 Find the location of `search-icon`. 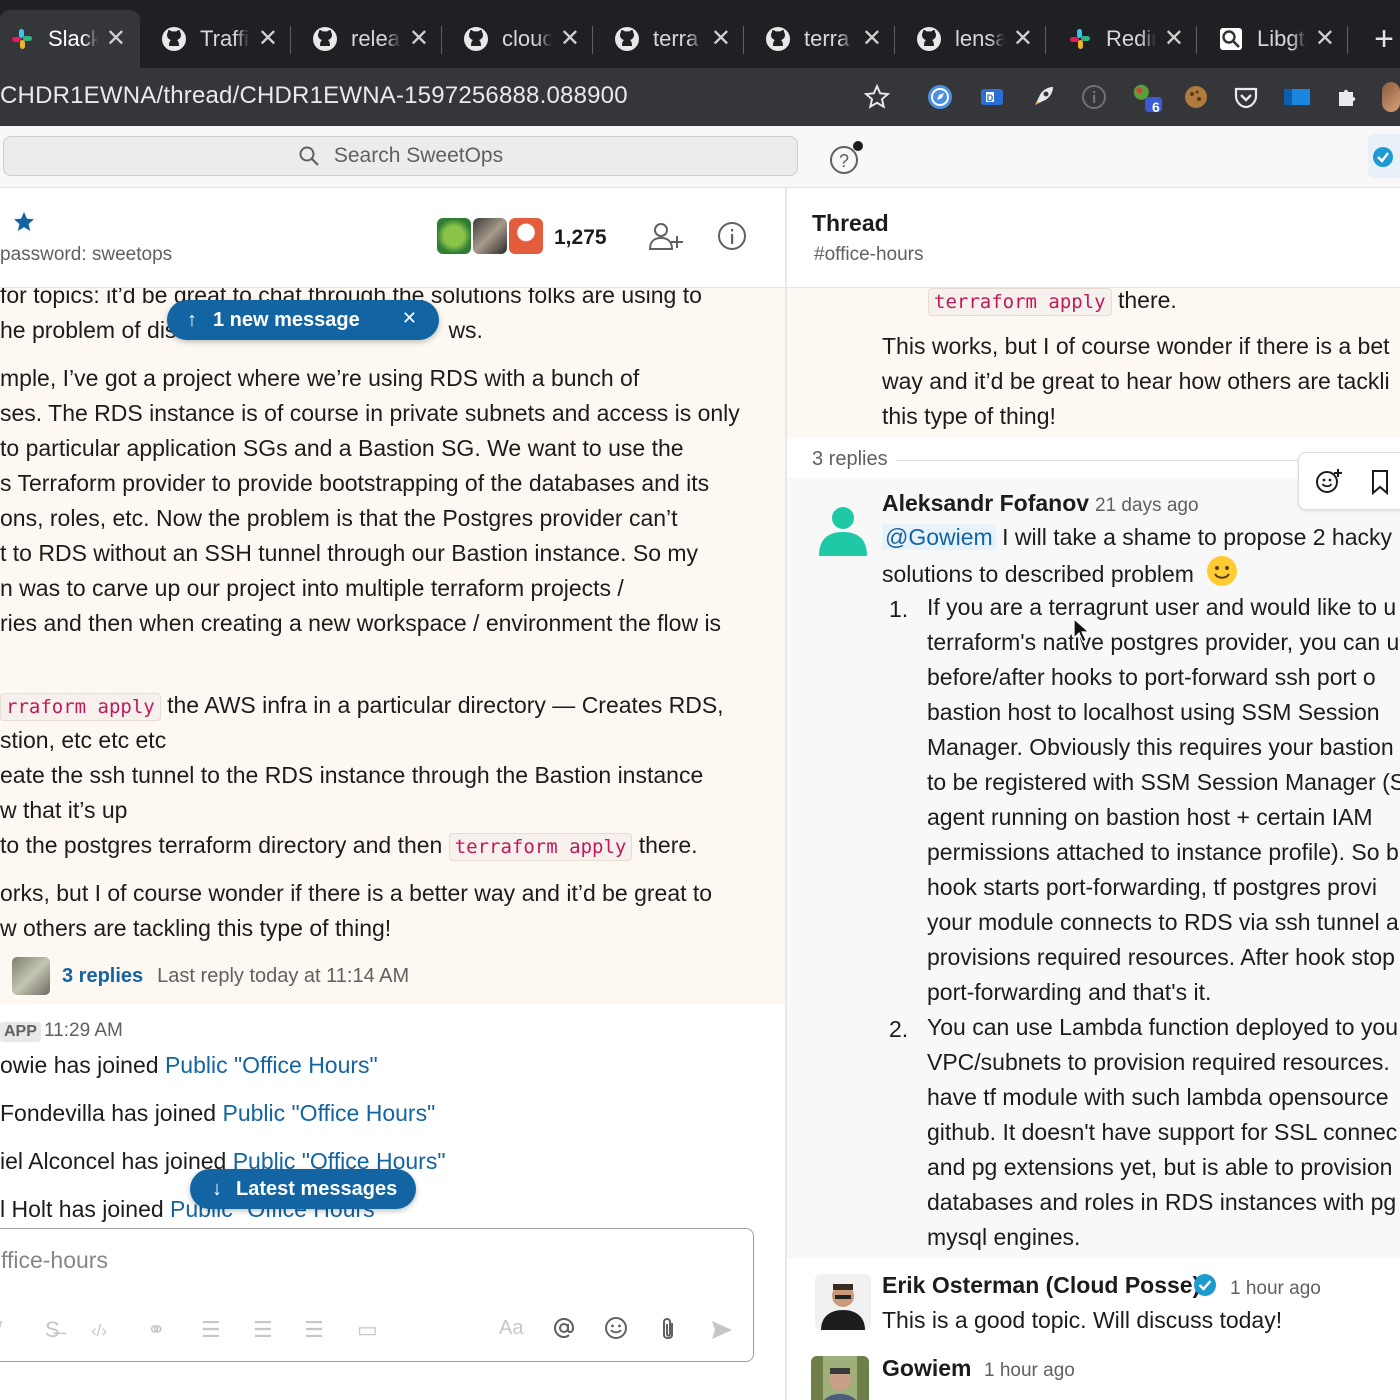

search-icon is located at coordinates (309, 156).